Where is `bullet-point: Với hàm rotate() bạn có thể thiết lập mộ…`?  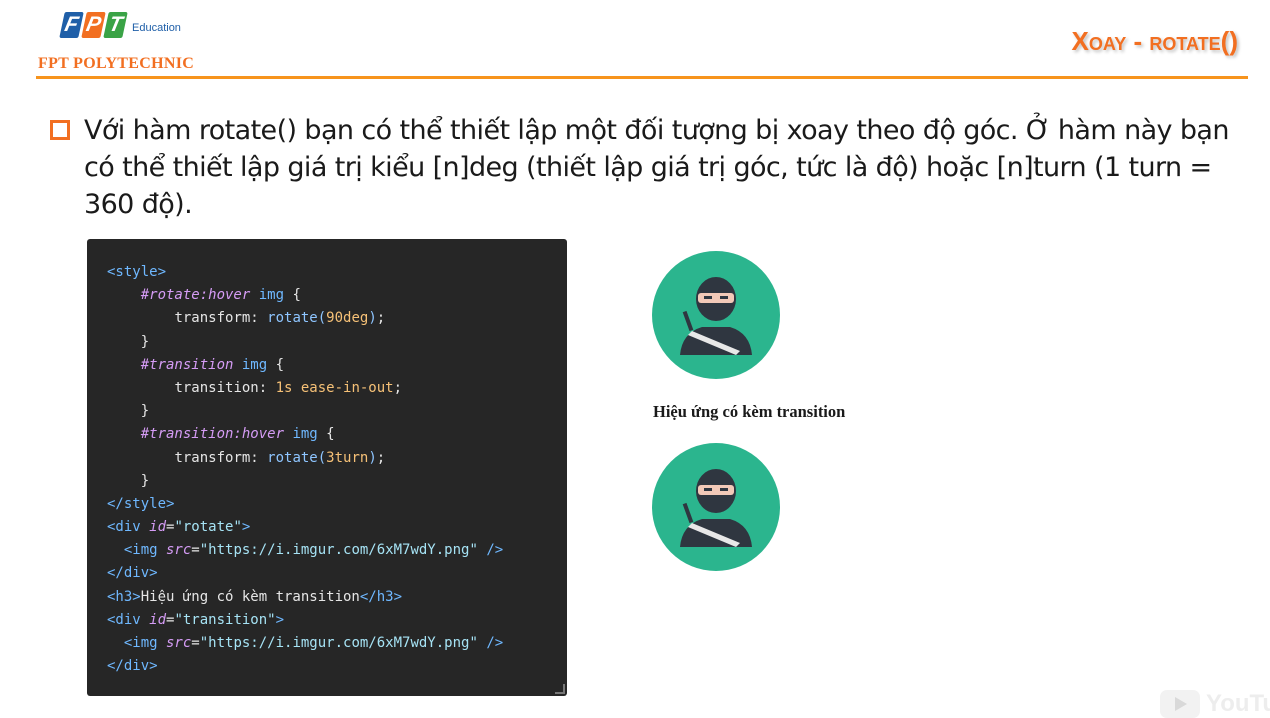
bullet-point: Với hàm rotate() bạn có thể thiết lập mộ… is located at coordinates (650, 167).